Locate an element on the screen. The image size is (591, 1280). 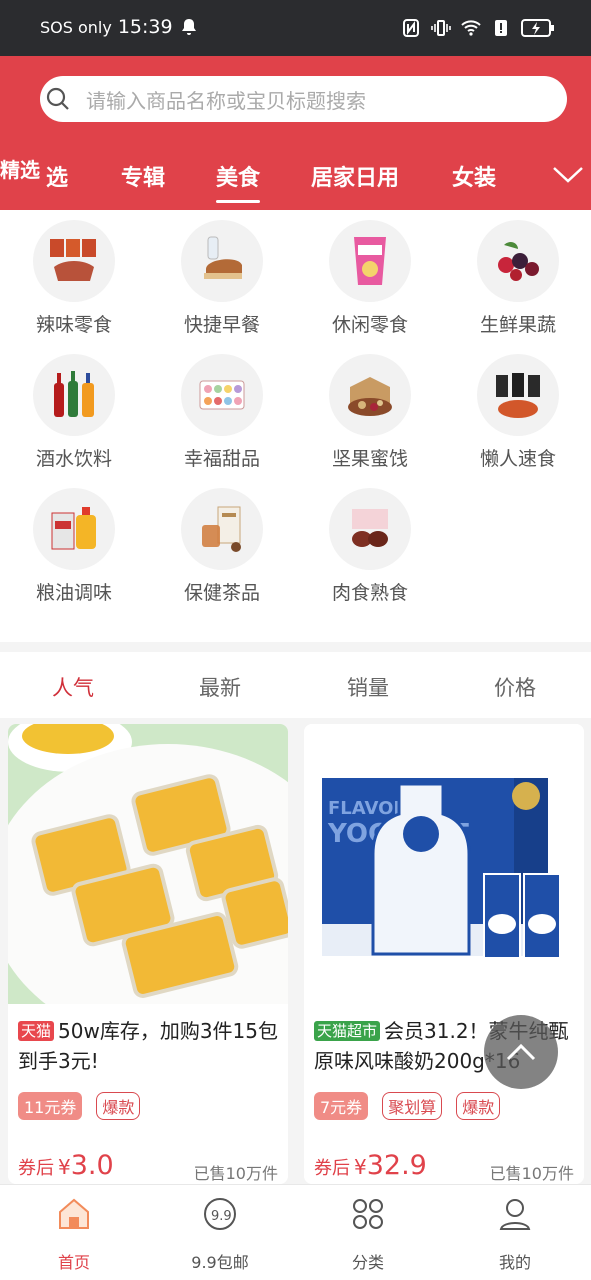
category-label: 辣味零食 is located at coordinates (73, 325).